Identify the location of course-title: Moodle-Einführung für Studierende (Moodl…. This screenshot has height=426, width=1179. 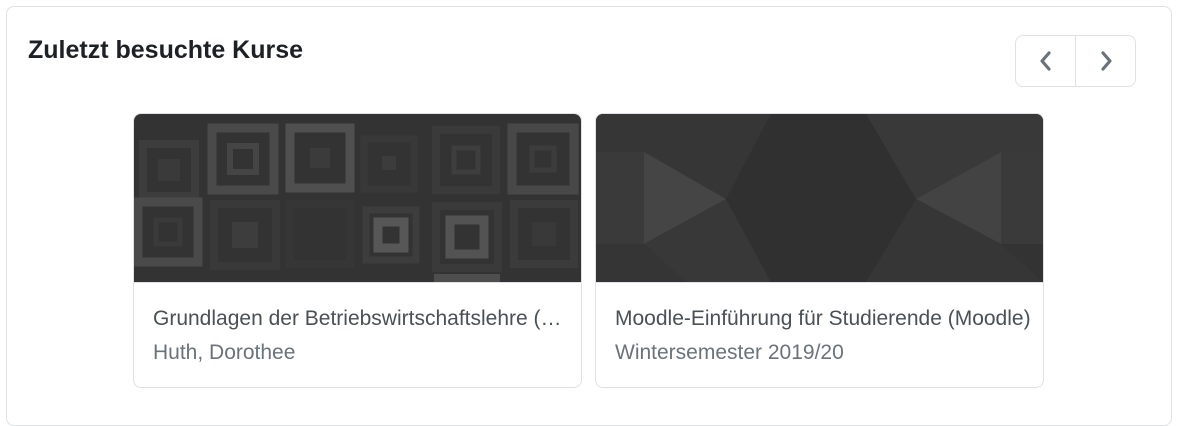
(825, 319).